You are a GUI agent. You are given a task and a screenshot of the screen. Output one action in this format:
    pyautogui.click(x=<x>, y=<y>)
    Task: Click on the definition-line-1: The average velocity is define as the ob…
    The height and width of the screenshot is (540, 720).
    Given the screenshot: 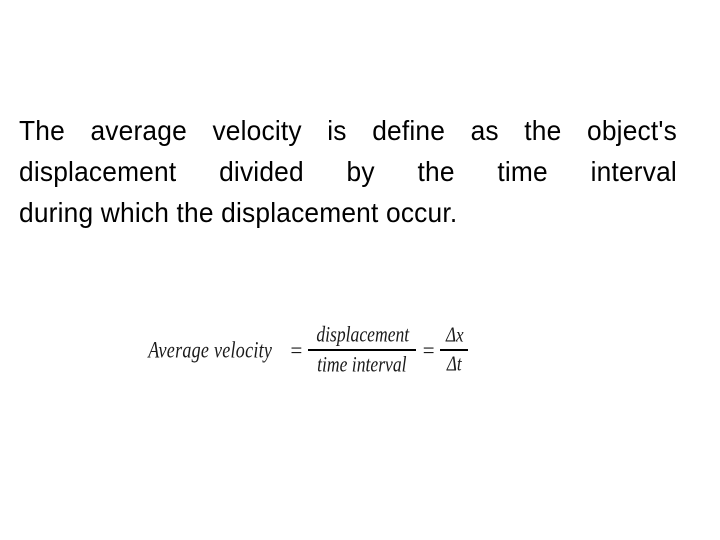 What is the action you would take?
    pyautogui.click(x=348, y=130)
    